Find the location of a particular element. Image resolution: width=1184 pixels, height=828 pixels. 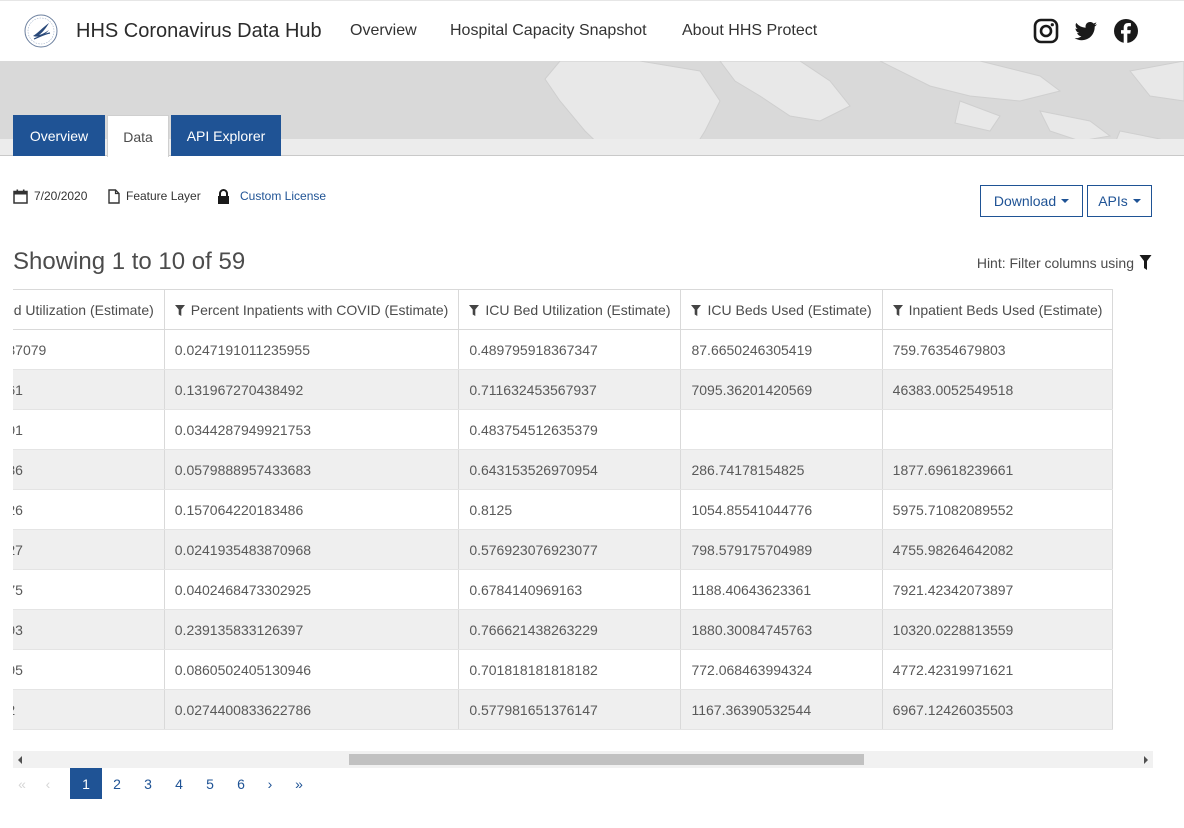

table-cell: 6967.12426035503 is located at coordinates (998, 709).